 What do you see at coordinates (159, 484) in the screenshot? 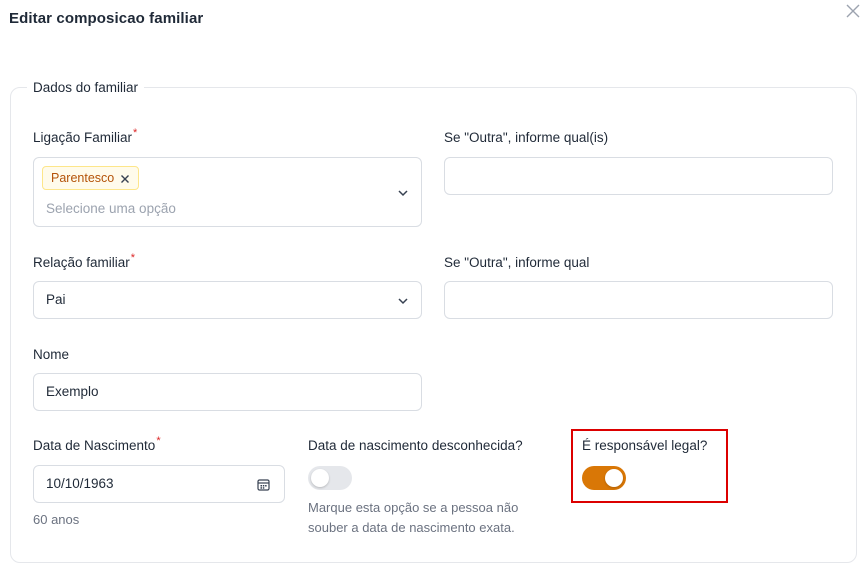
I see `nascimento-date-input: 10/10/1963` at bounding box center [159, 484].